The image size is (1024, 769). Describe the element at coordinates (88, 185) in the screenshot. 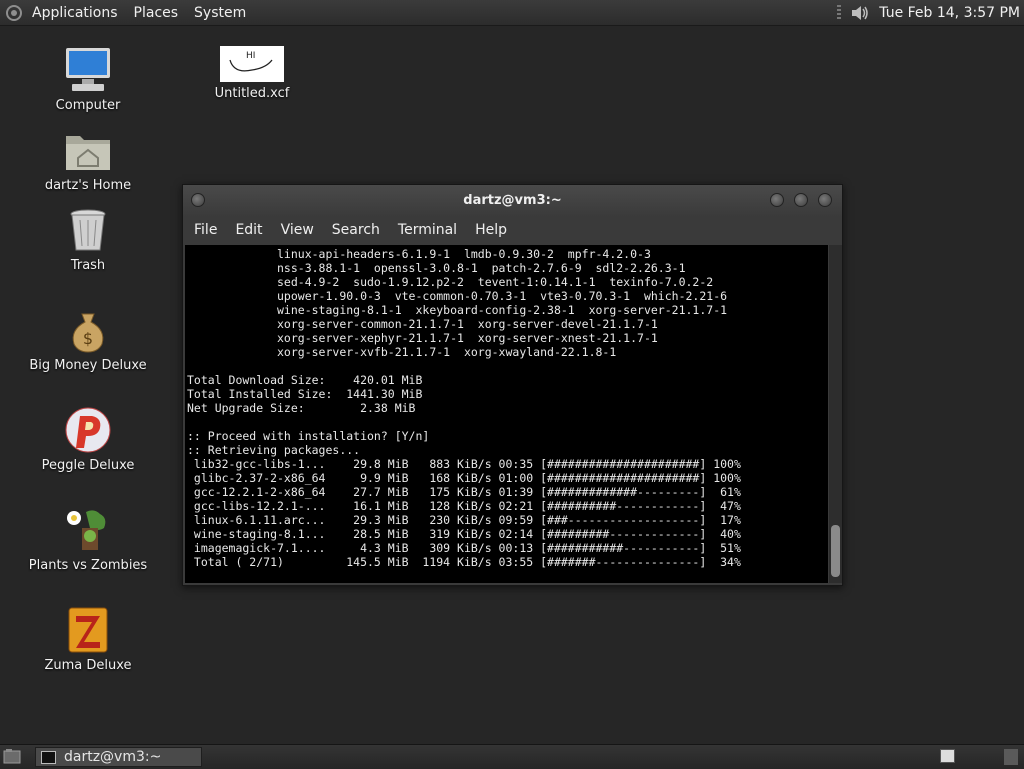

I see `desktop-icon-label: dartz's Home` at that location.